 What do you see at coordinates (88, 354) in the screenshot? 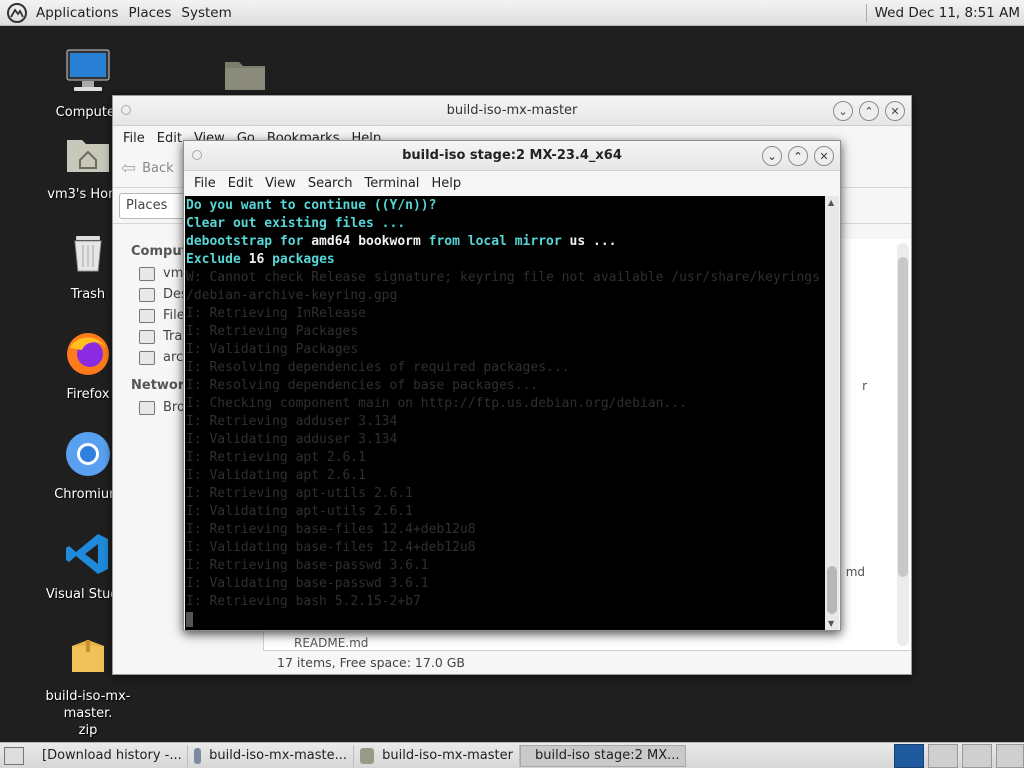
I see `firefox-icon` at bounding box center [88, 354].